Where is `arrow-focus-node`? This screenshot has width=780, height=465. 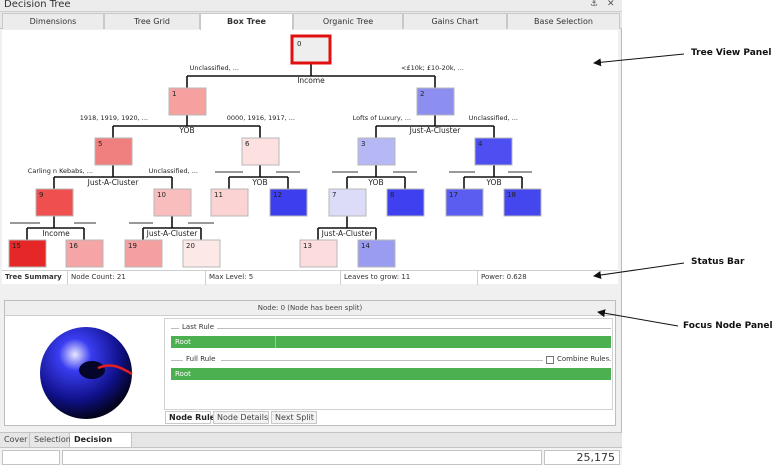
arrow-focus-node is located at coordinates (638, 318).